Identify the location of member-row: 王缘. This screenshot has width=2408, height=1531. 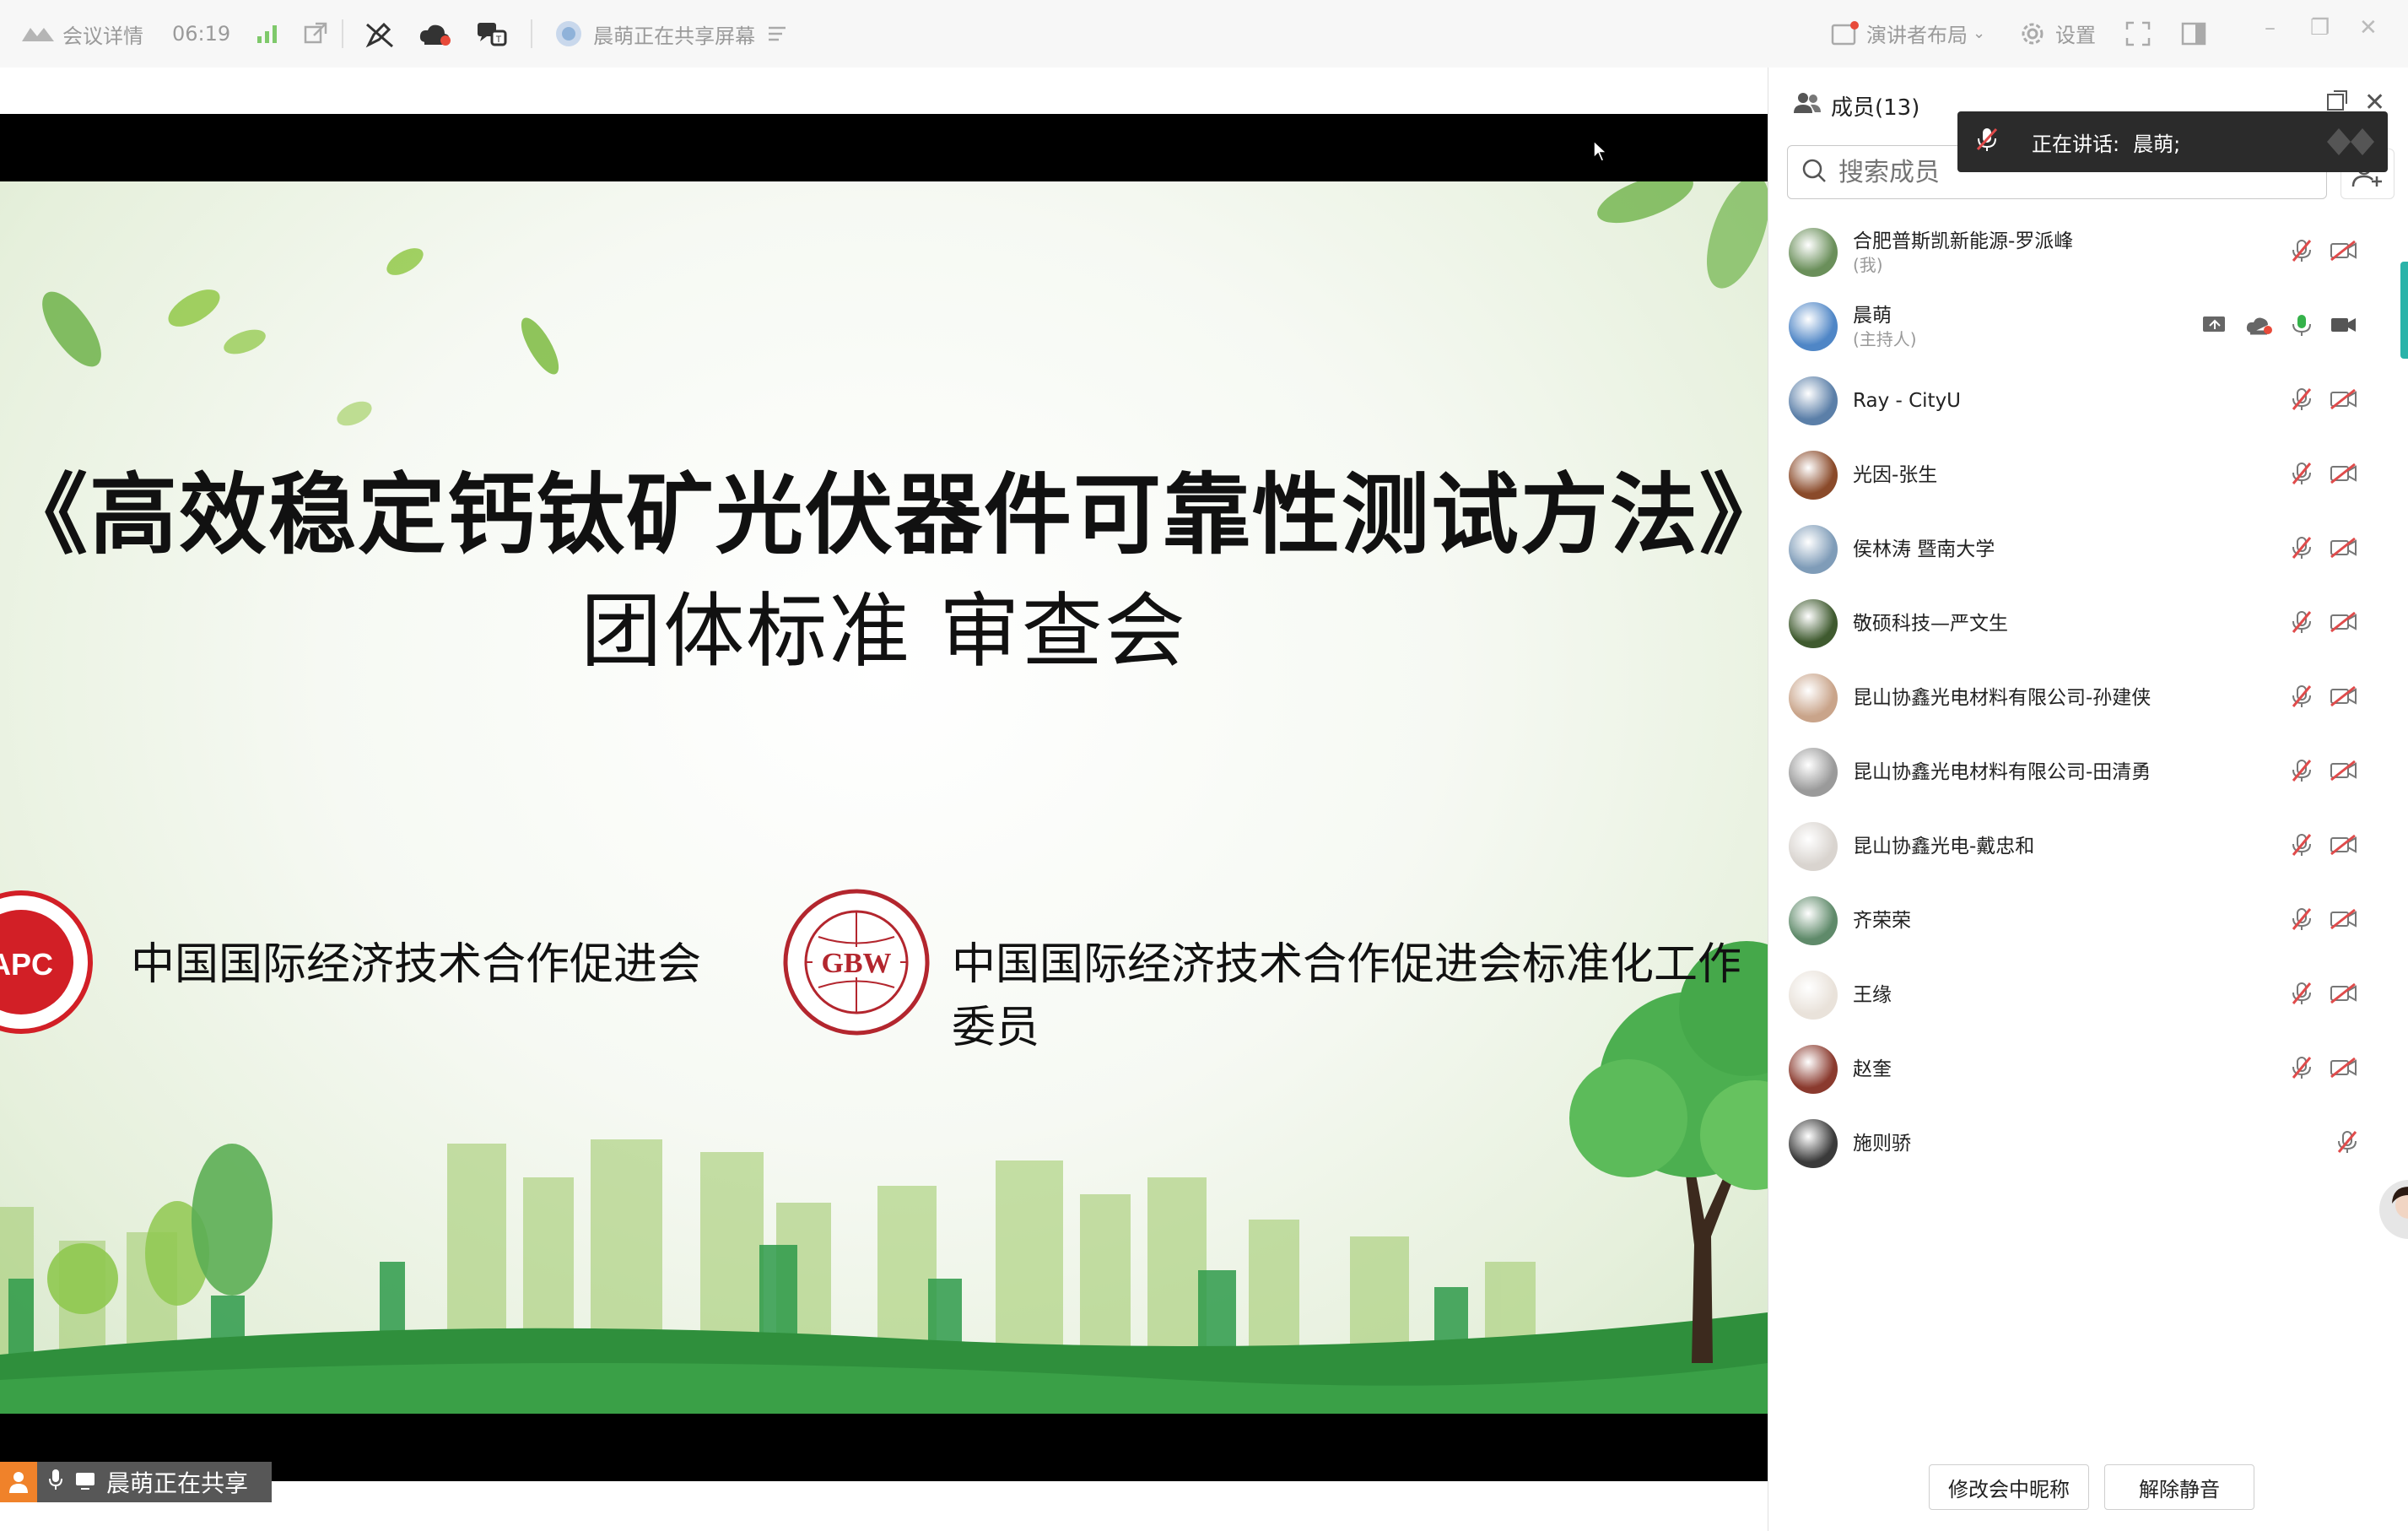
(2088, 995).